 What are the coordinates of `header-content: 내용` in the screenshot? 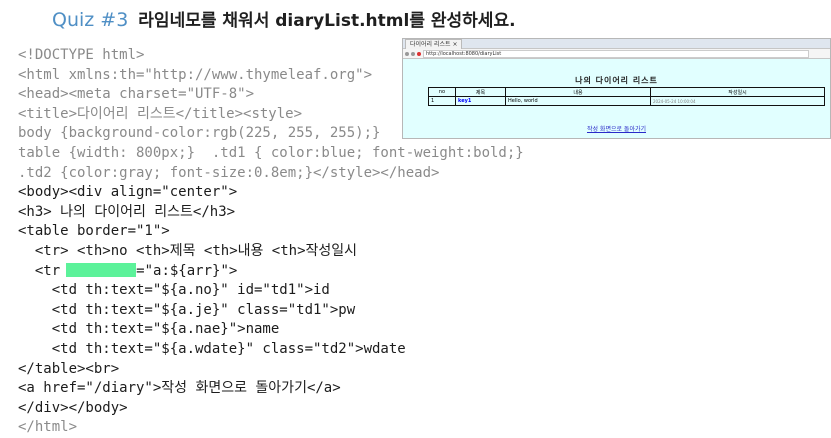 It's located at (578, 92).